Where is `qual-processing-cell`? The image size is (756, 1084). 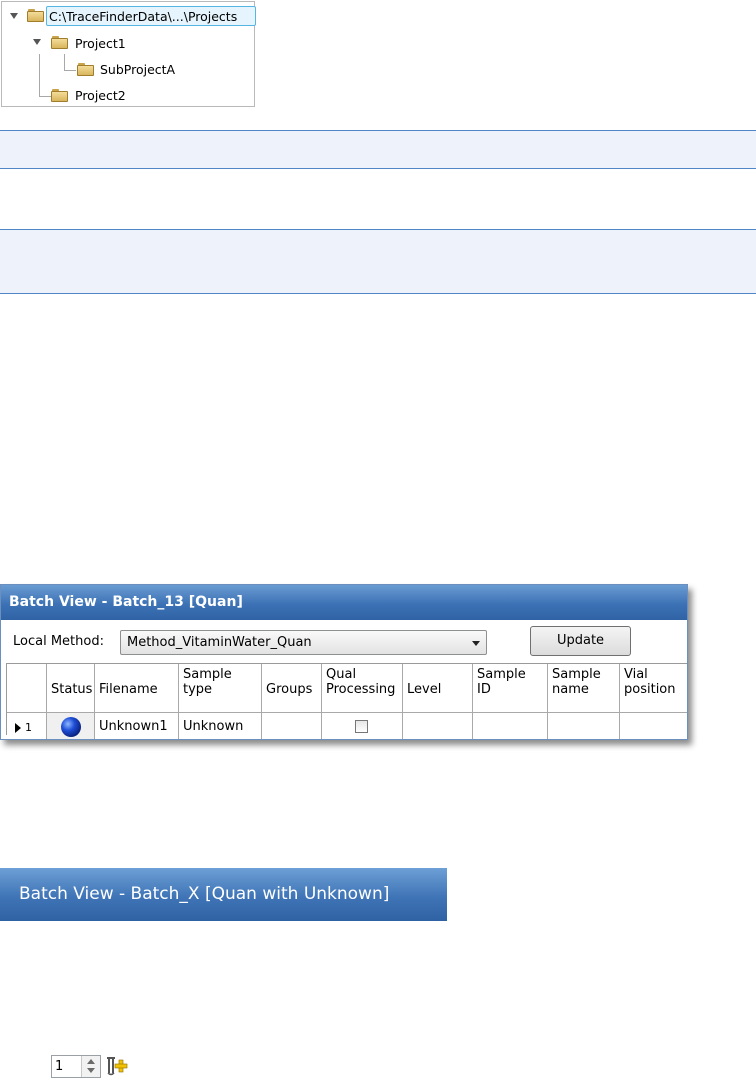 qual-processing-cell is located at coordinates (362, 726).